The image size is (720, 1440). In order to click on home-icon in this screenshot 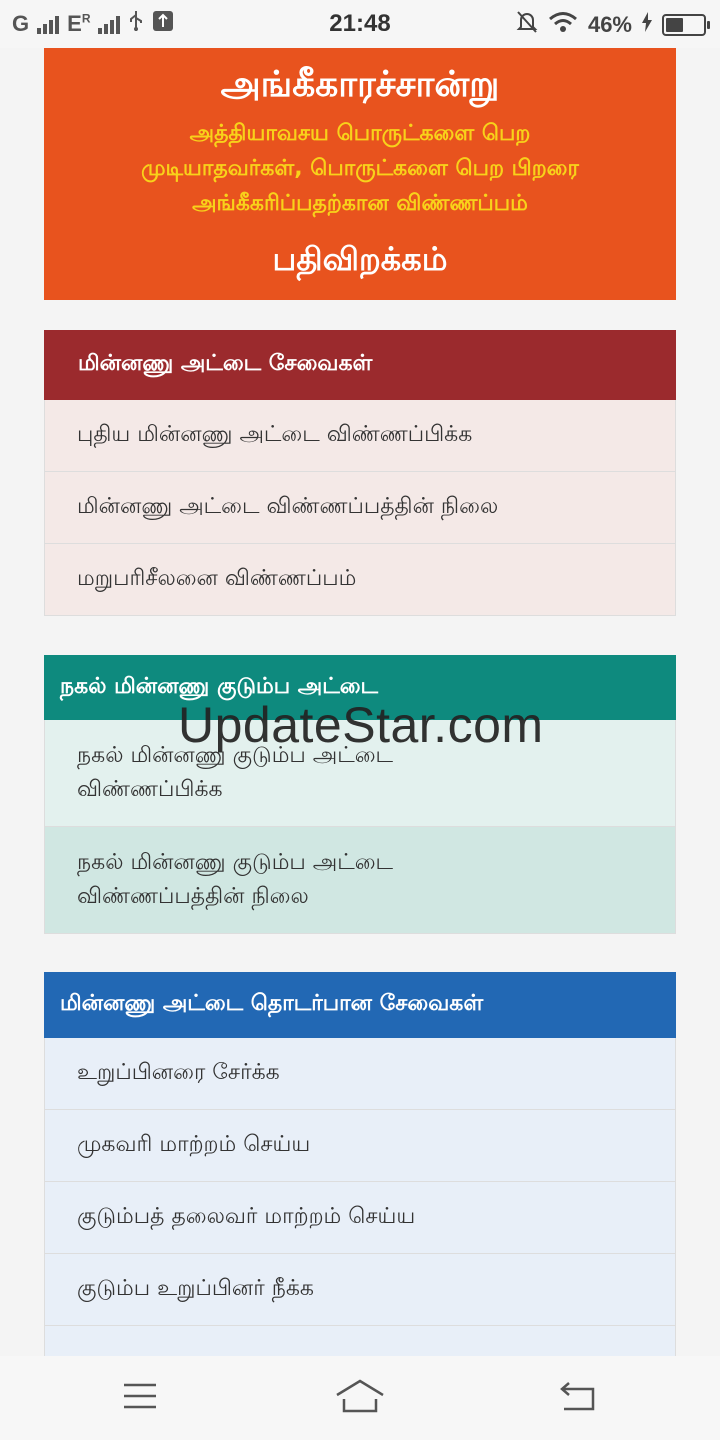, I will do `click(360, 1398)`.